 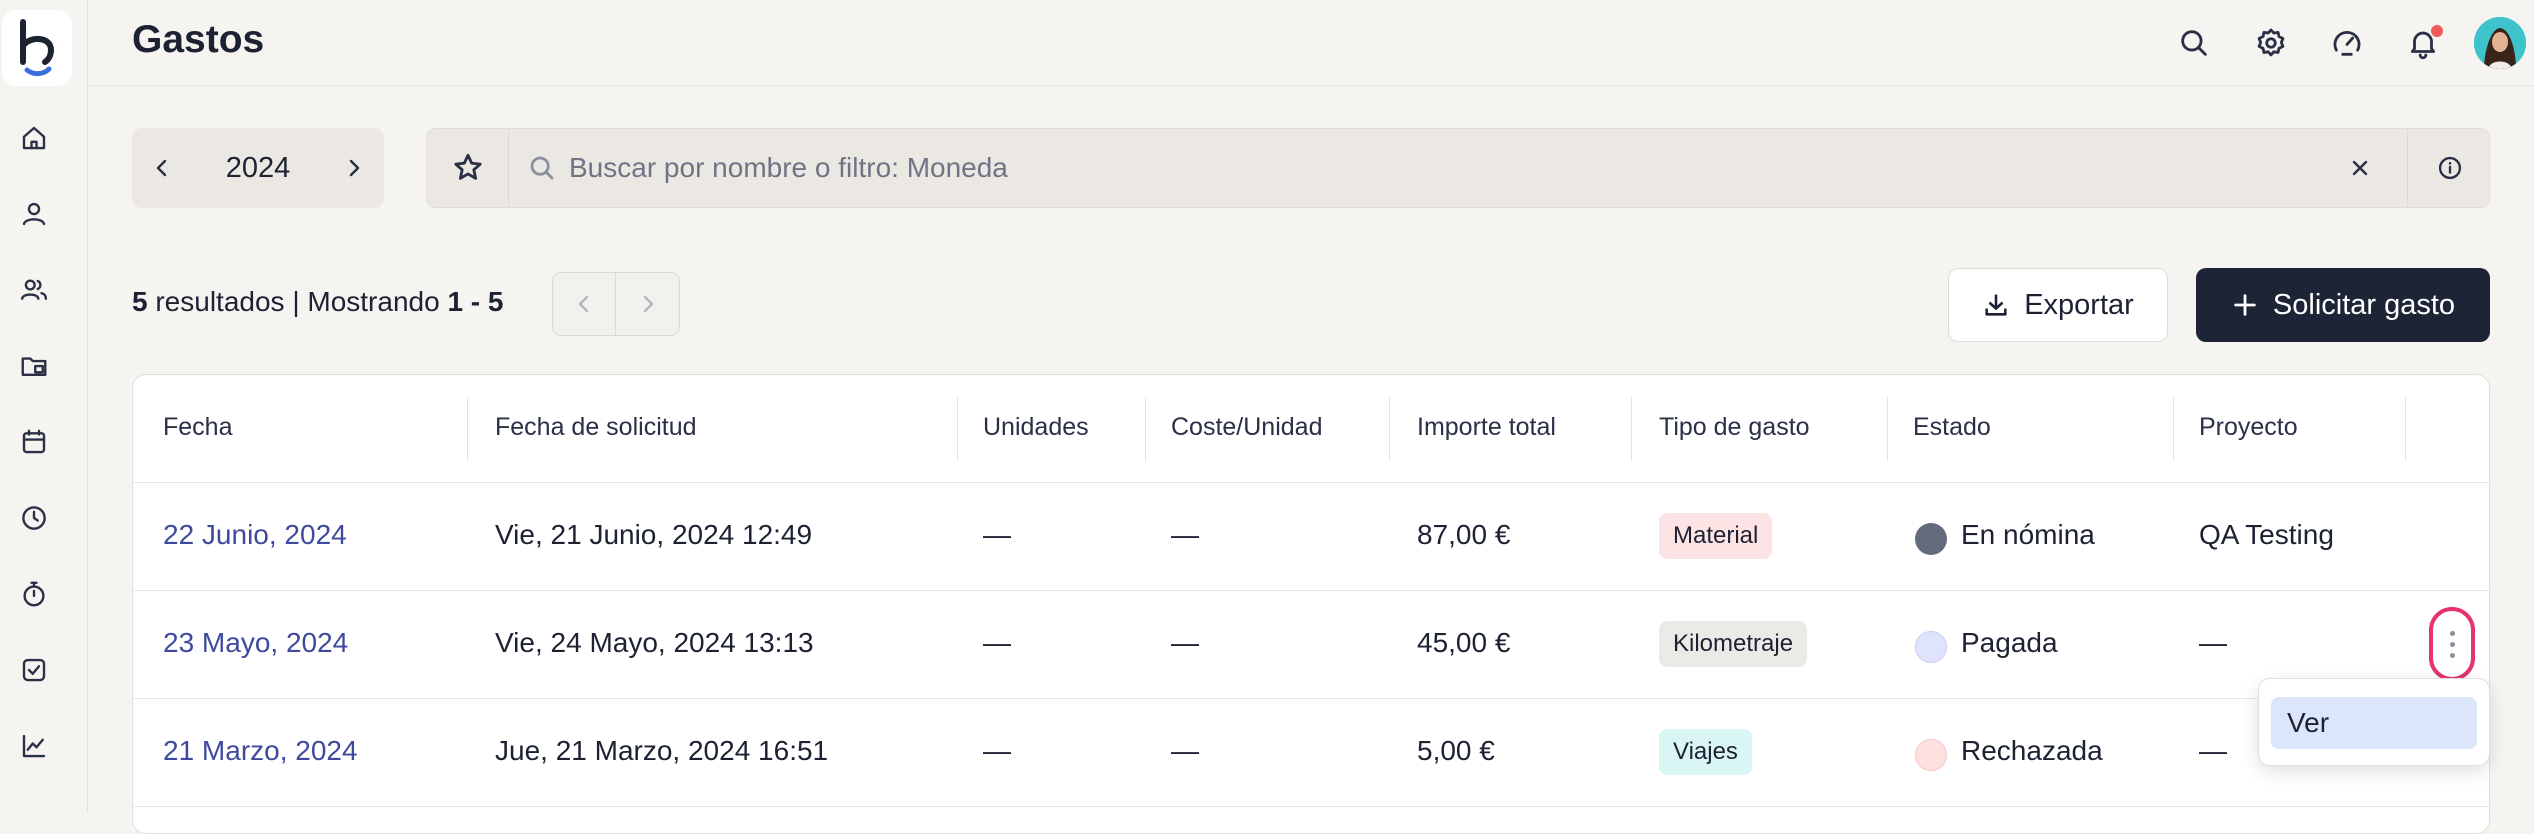 I want to click on column-header: Estado, so click(x=1952, y=427).